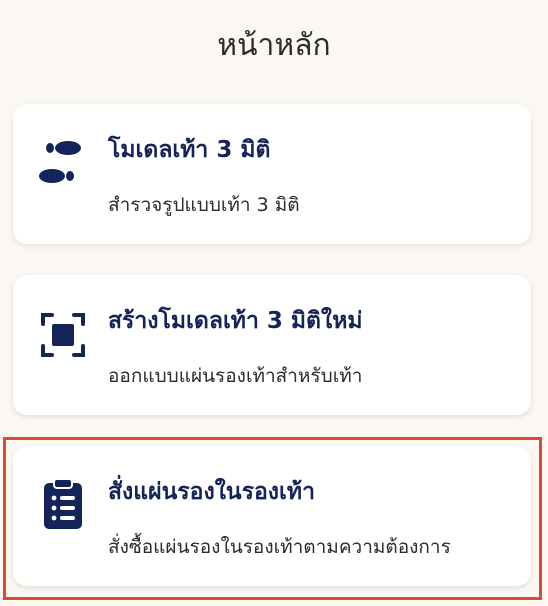 This screenshot has height=606, width=548. I want to click on clipboard-list-icon, so click(63, 504).